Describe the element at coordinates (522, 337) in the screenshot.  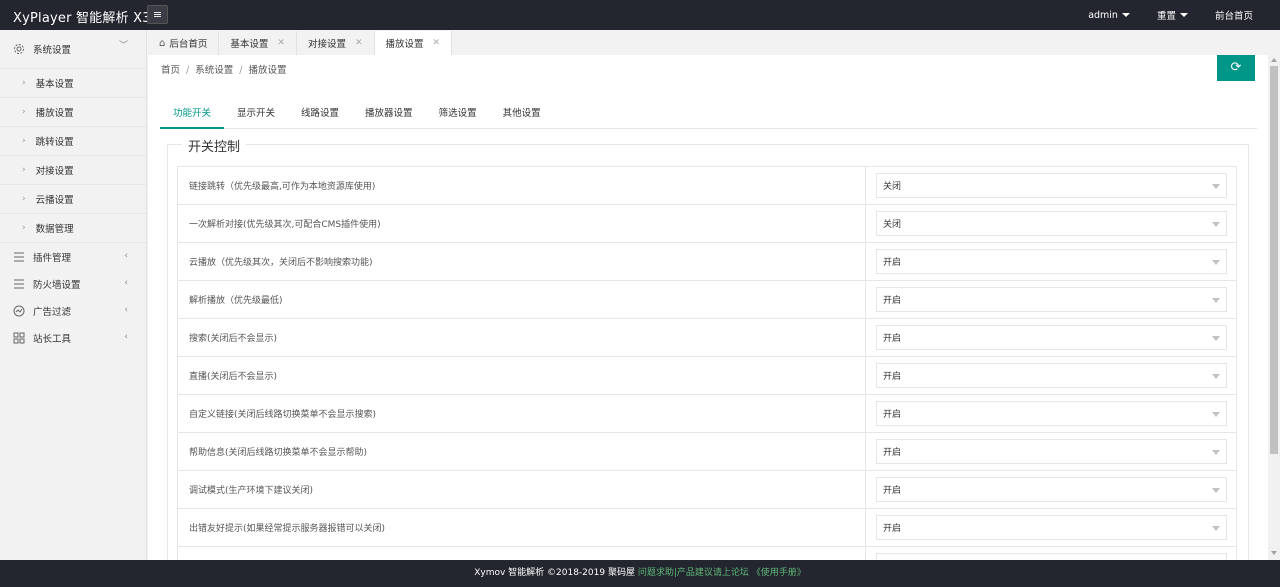
I see `row-label: 搜索(关闭后不会显示)` at that location.